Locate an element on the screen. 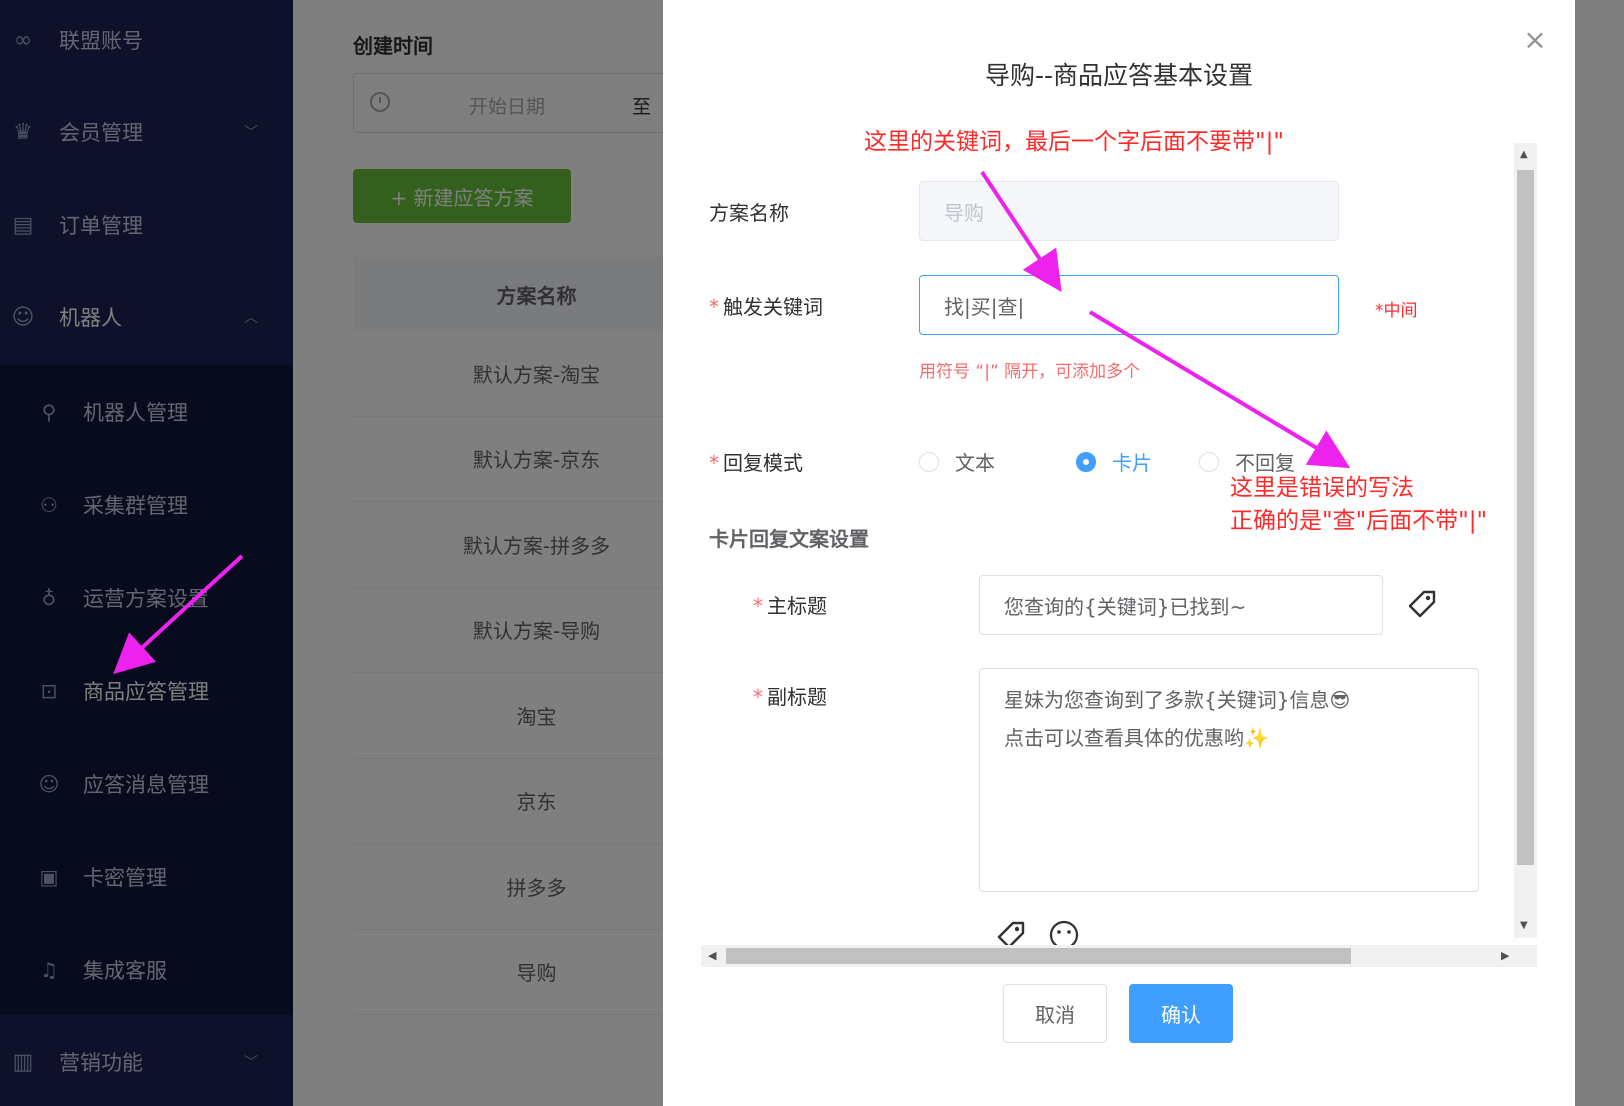 Image resolution: width=1624 pixels, height=1106 pixels. keyword-label-text: 触发关键词 is located at coordinates (773, 307).